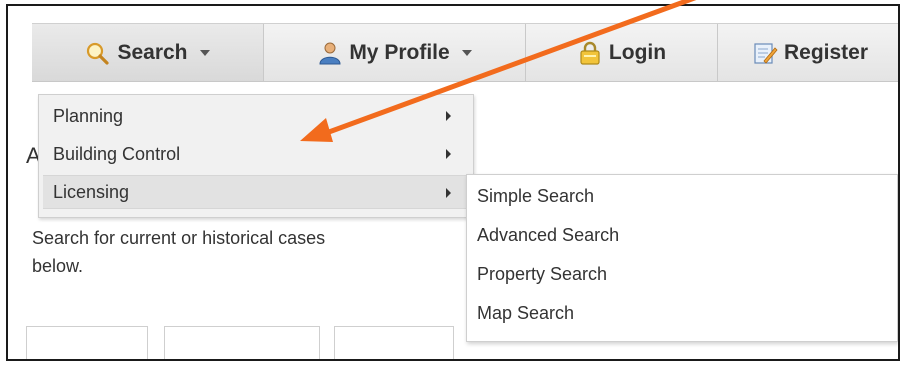  I want to click on nav-register-label: Register, so click(826, 52).